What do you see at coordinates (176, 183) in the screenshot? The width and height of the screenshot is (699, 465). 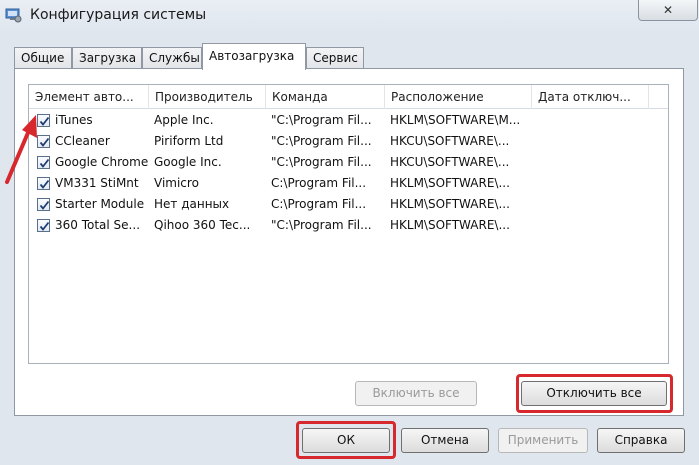 I see `item-vendor: Vimicro` at bounding box center [176, 183].